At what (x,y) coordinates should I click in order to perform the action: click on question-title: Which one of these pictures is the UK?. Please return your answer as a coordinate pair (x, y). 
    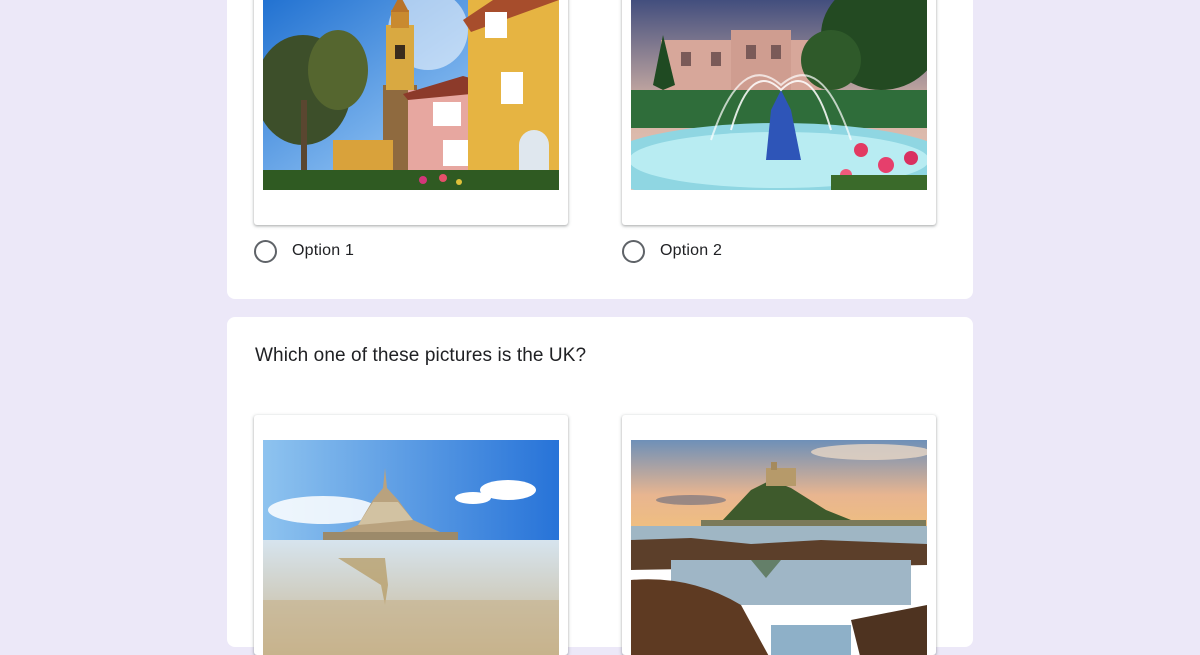
    Looking at the image, I should click on (421, 355).